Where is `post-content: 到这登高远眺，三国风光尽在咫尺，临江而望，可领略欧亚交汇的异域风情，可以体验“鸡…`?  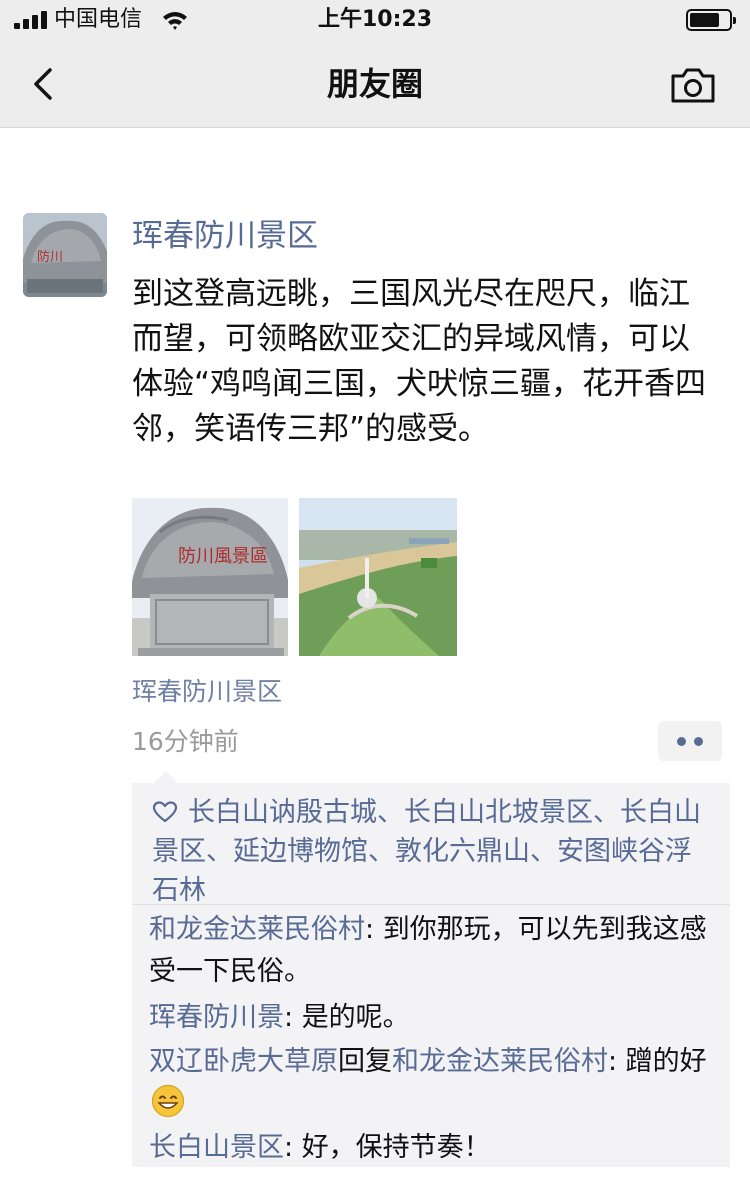
post-content: 到这登高远眺，三国风光尽在咫尺，临江而望，可领略欧亚交汇的异域风情，可以体验“鸡… is located at coordinates (419, 361).